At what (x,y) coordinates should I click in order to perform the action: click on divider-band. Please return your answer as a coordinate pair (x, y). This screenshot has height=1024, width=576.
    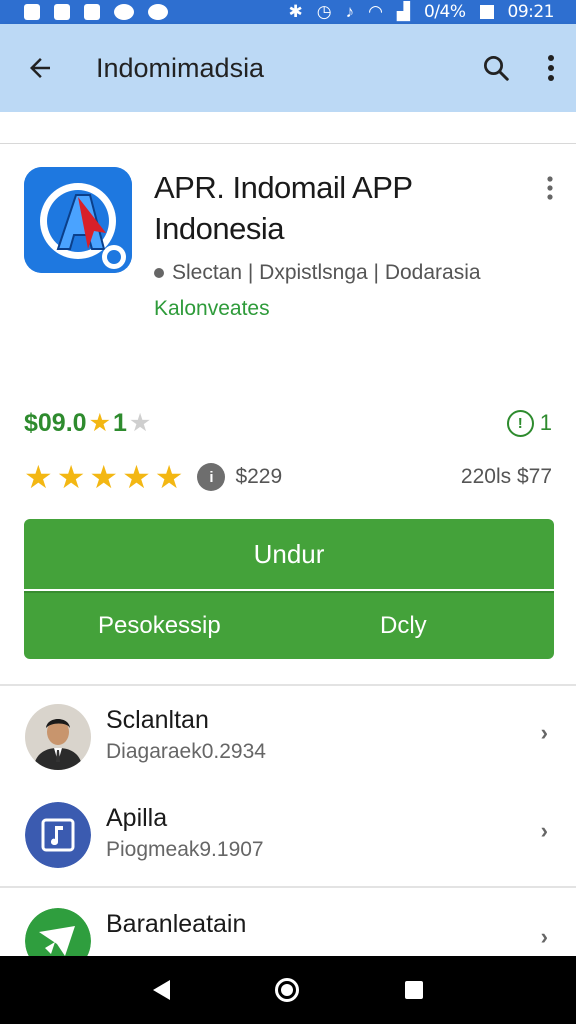
    Looking at the image, I should click on (288, 128).